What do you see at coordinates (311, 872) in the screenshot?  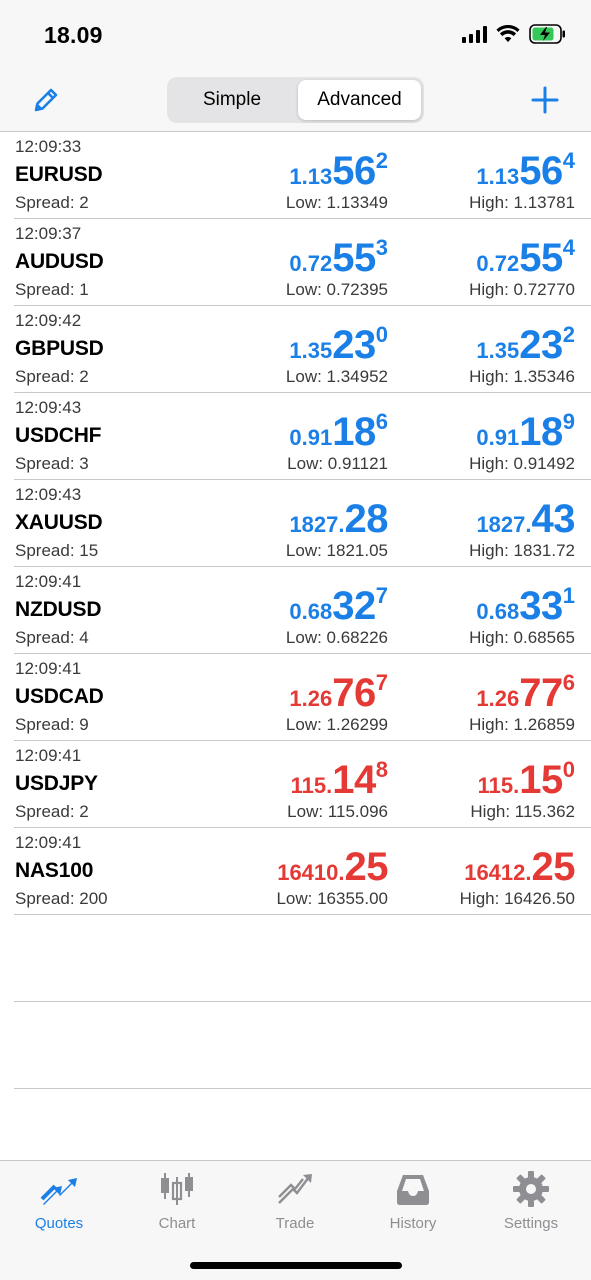 I see `bid-price-prefix: 16410.` at bounding box center [311, 872].